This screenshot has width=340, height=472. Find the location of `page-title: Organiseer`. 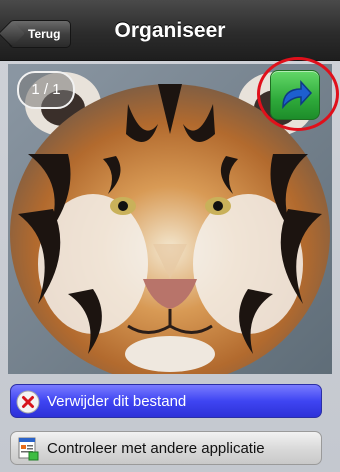

page-title: Organiseer is located at coordinates (170, 30).